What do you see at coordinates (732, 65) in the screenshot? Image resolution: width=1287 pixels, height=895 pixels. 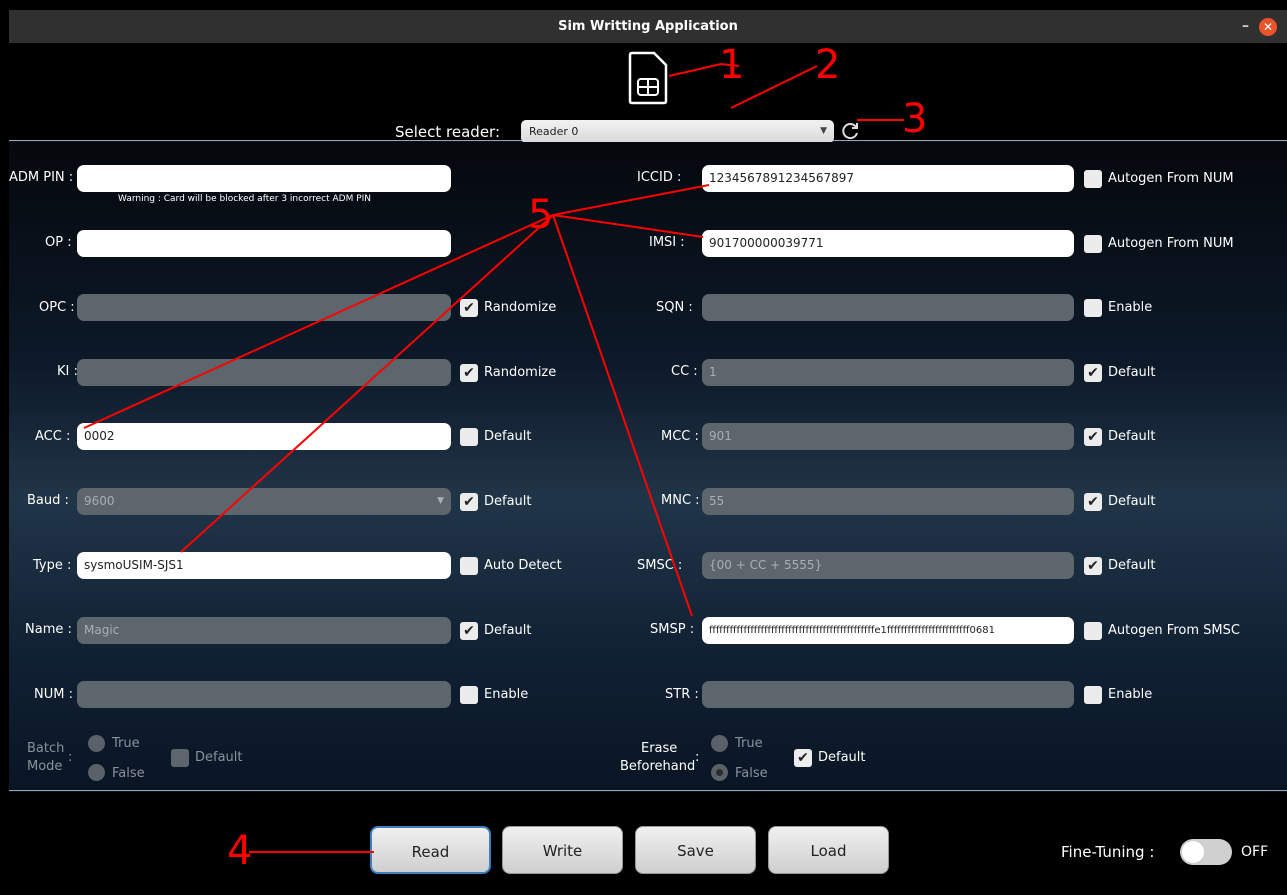 I see `annotation-label-1: 1` at bounding box center [732, 65].